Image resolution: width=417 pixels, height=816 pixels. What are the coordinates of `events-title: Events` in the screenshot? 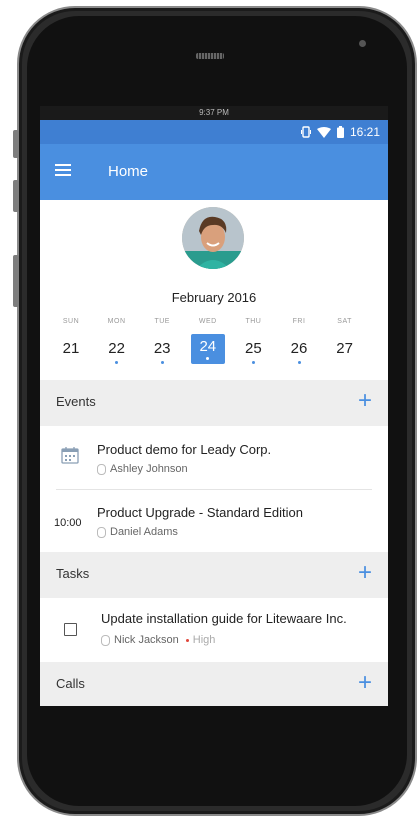 It's located at (76, 401).